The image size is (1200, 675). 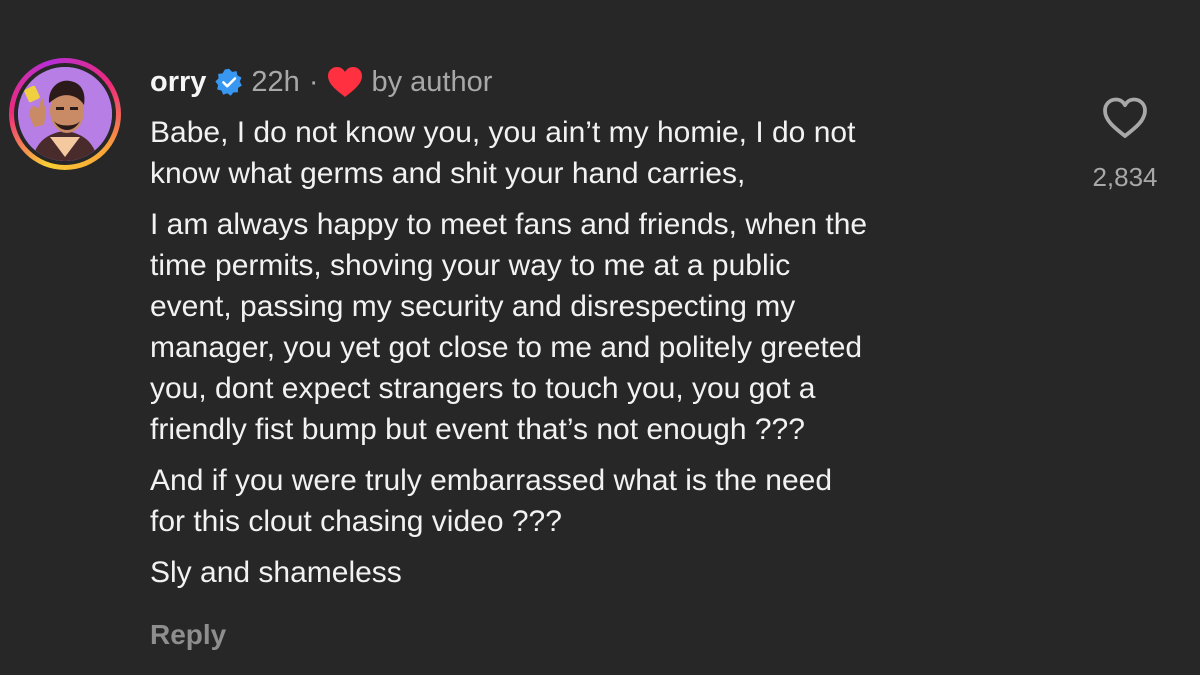 What do you see at coordinates (610, 572) in the screenshot?
I see `comment-paragraph: Sly and shameless` at bounding box center [610, 572].